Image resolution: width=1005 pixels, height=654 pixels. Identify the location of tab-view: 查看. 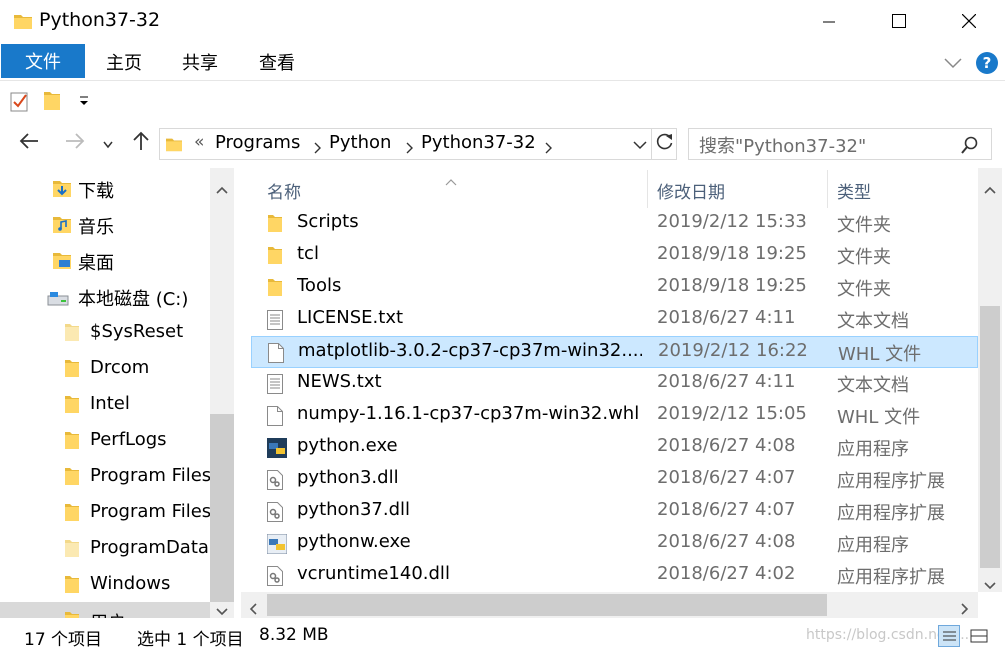
(277, 62).